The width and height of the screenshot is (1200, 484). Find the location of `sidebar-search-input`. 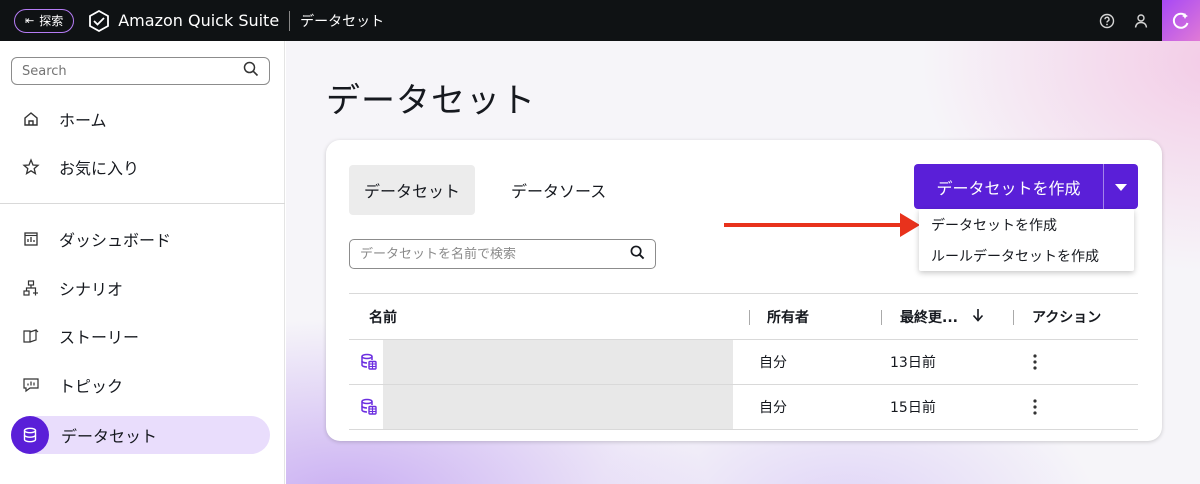

sidebar-search-input is located at coordinates (132, 71).